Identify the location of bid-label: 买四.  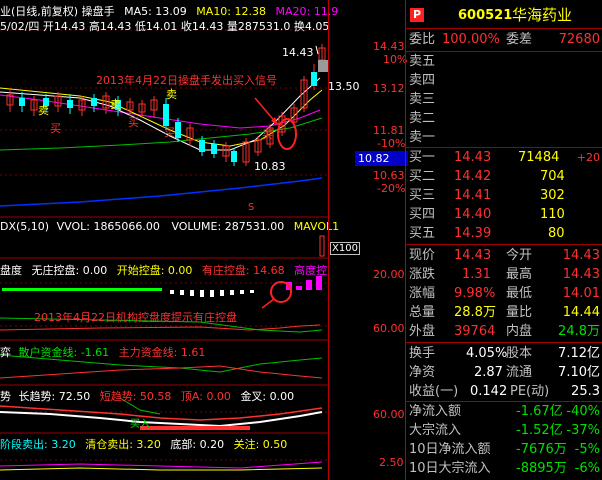
(422, 214).